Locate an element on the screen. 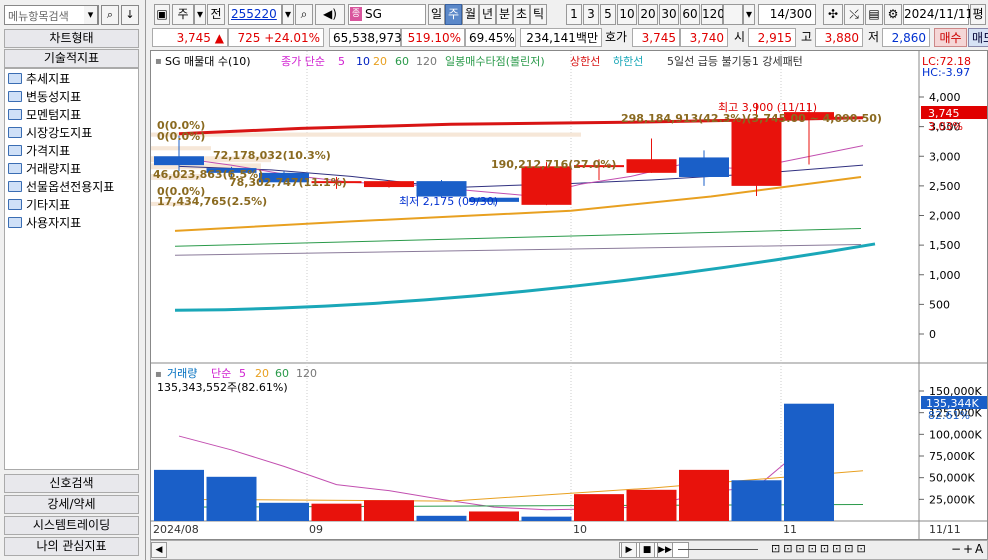 The image size is (988, 560). scroll-left-icon: ◀ is located at coordinates (159, 550).